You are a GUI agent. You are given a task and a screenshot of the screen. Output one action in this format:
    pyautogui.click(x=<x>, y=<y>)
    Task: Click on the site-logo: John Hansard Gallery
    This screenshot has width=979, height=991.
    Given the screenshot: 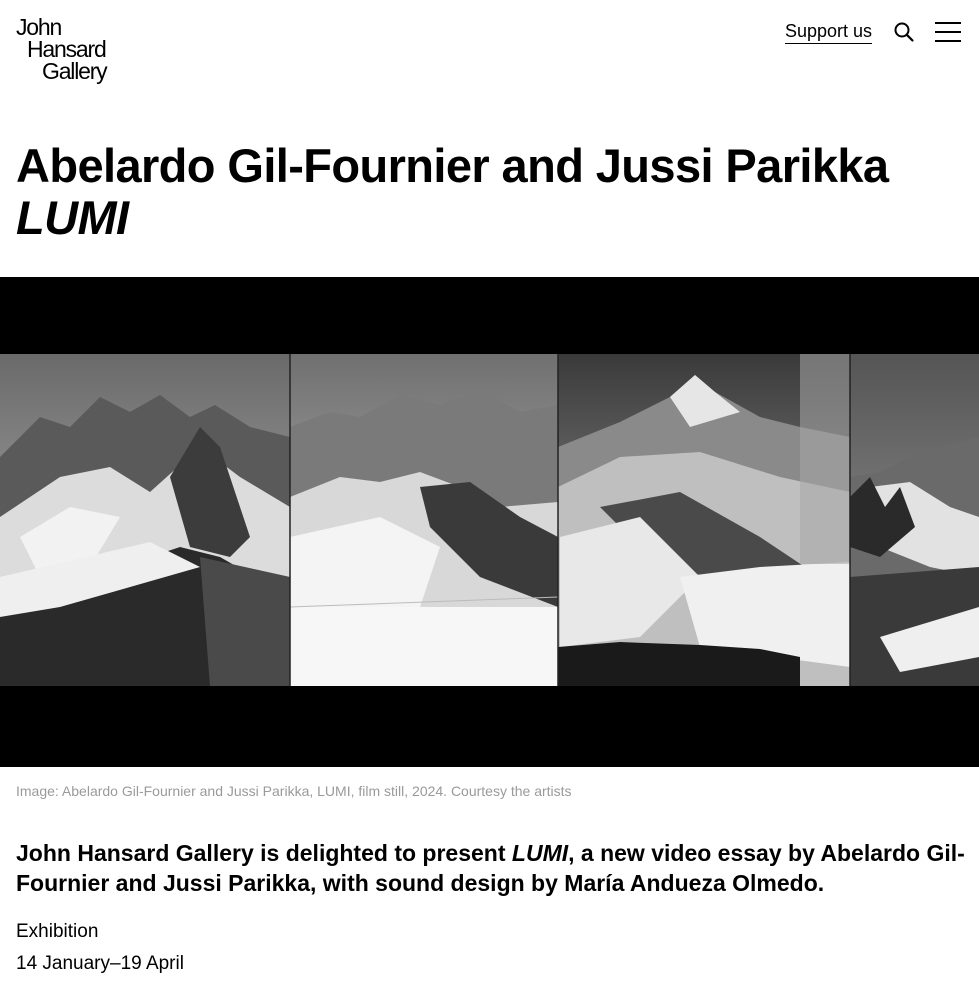 What is the action you would take?
    pyautogui.click(x=62, y=49)
    